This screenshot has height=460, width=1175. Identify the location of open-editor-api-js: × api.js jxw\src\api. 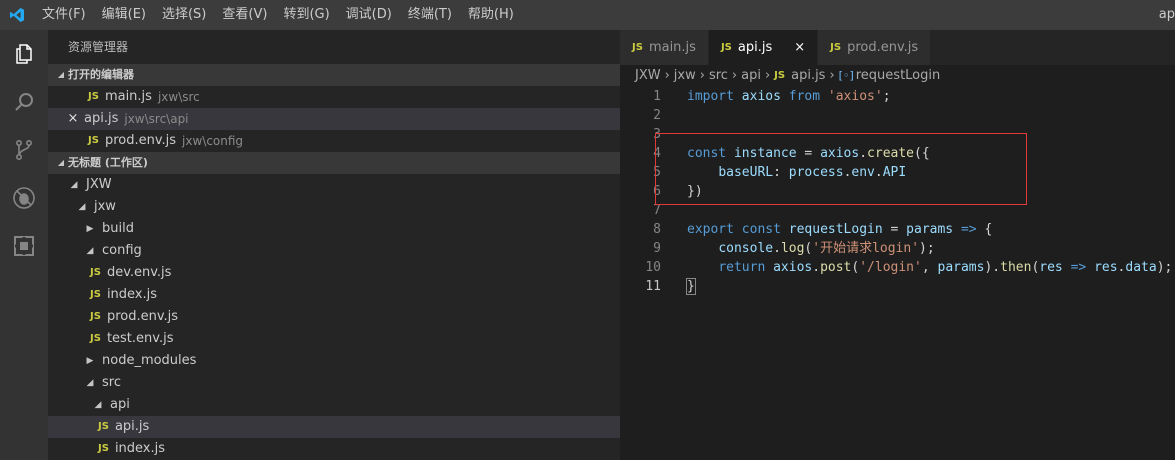
(334, 119).